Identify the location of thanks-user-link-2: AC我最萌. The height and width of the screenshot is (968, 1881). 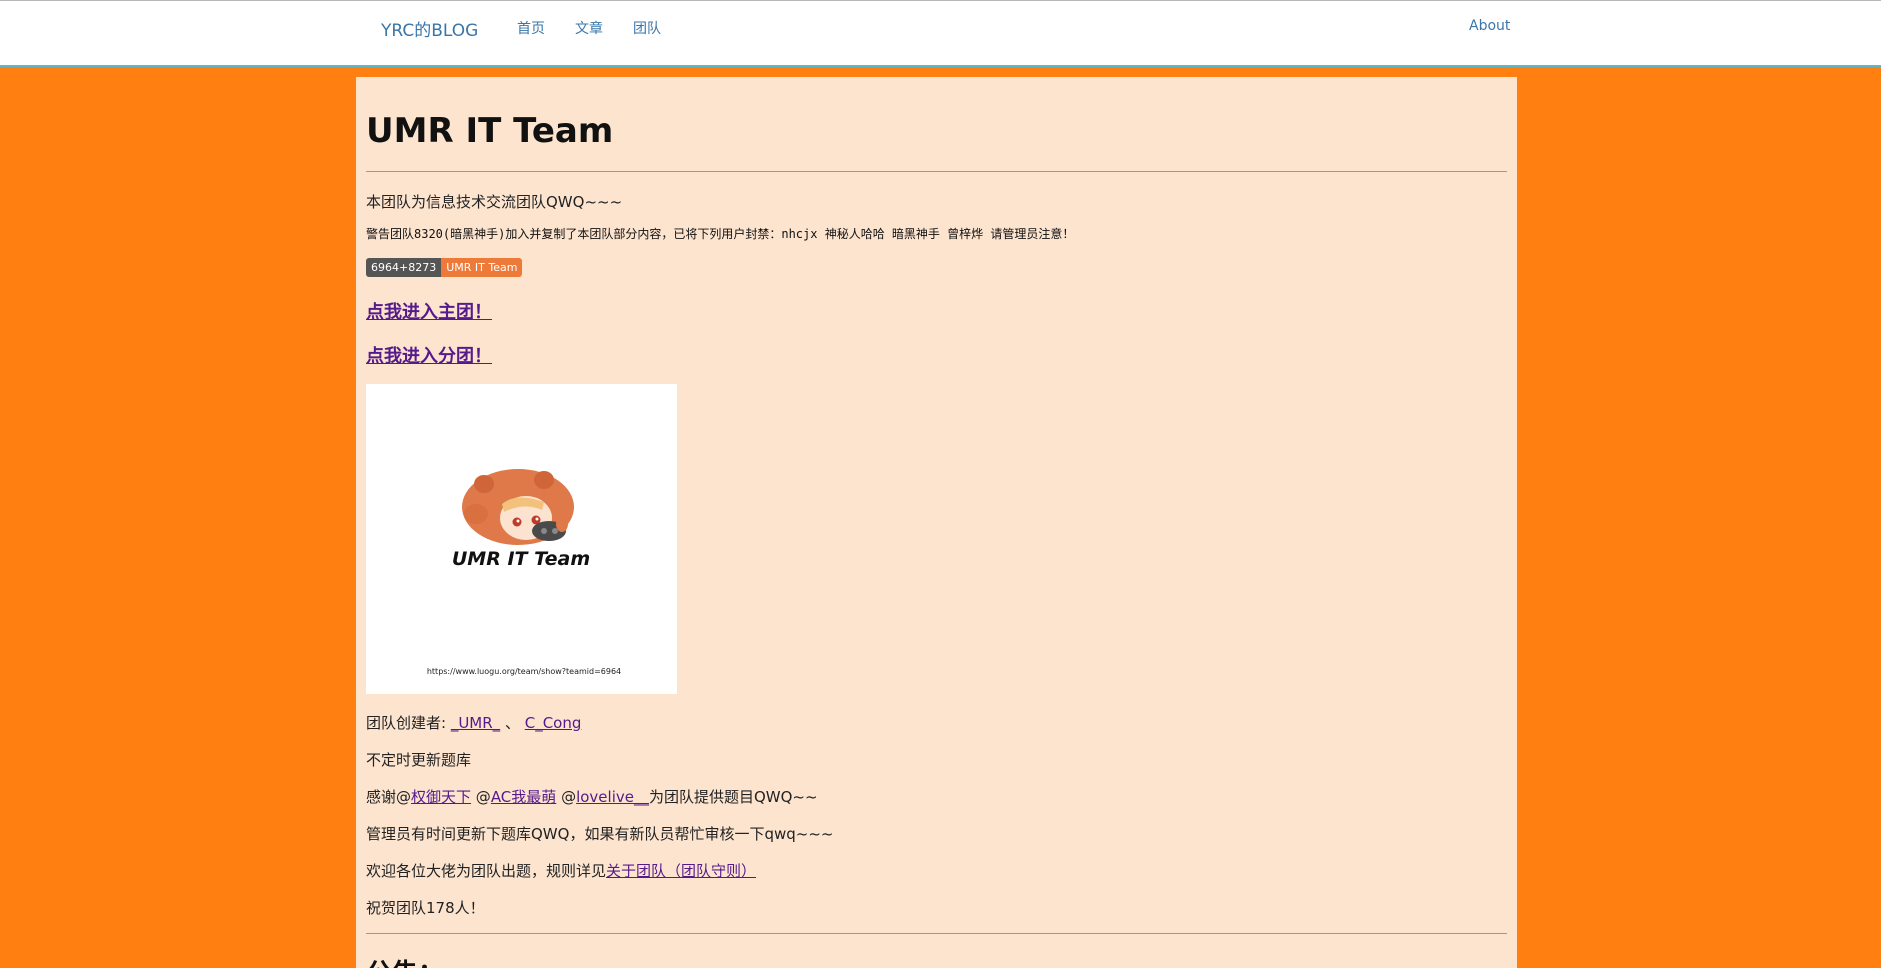
(523, 797).